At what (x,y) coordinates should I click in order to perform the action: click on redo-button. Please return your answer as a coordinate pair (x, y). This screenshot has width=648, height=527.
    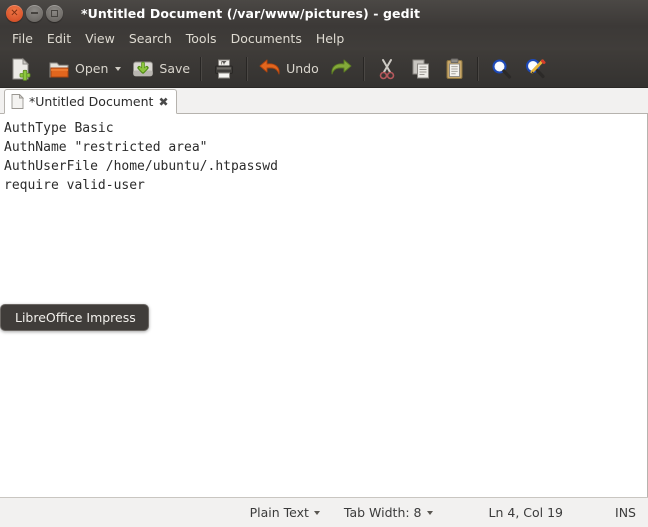
    Looking at the image, I should click on (341, 69).